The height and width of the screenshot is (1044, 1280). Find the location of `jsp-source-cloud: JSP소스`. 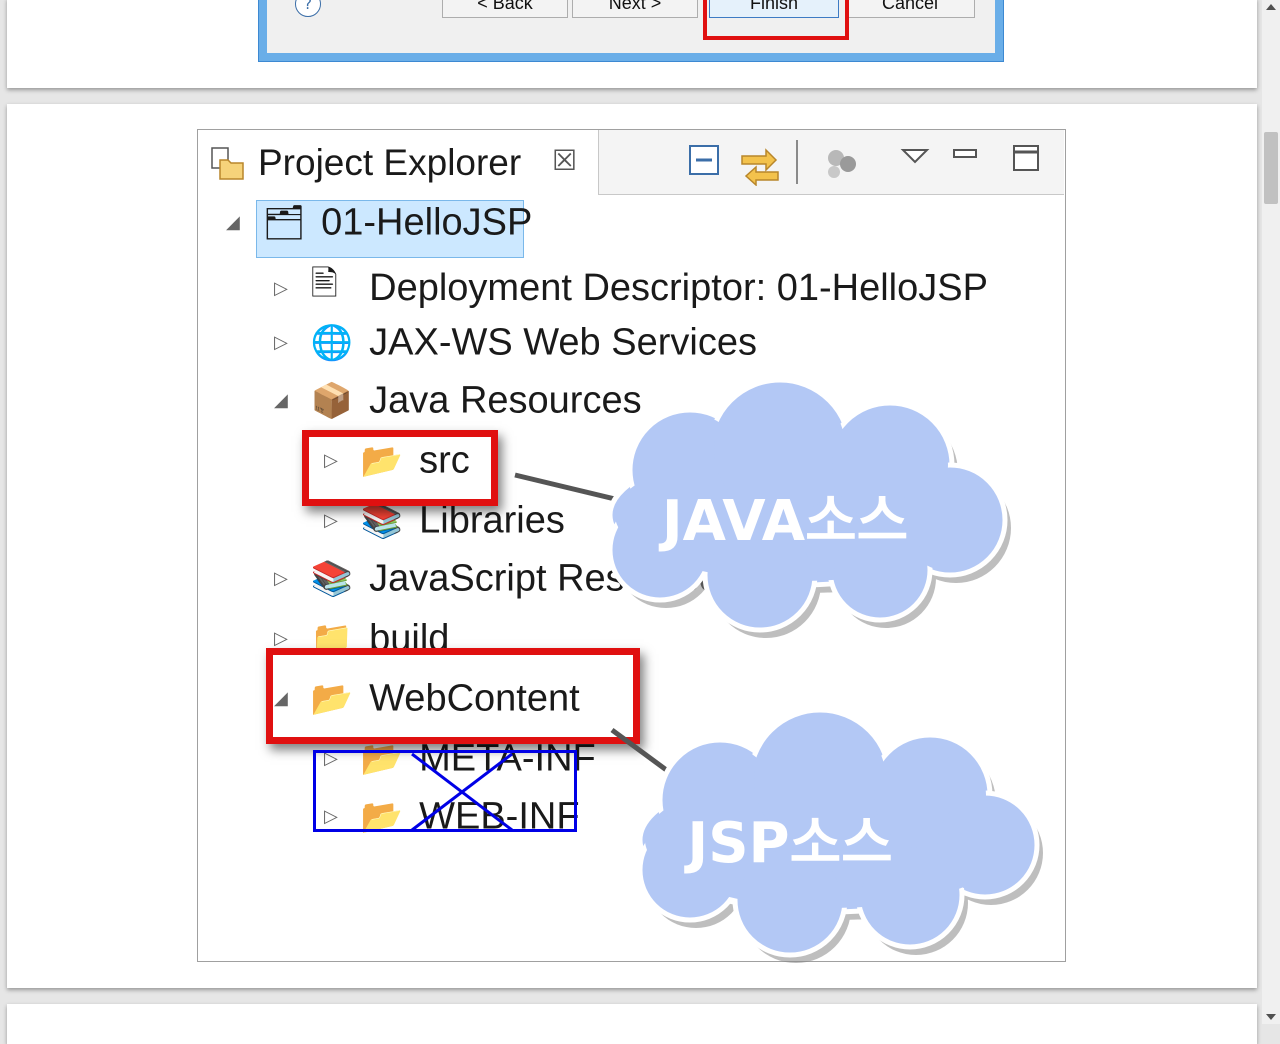

jsp-source-cloud: JSP소스 is located at coordinates (840, 835).